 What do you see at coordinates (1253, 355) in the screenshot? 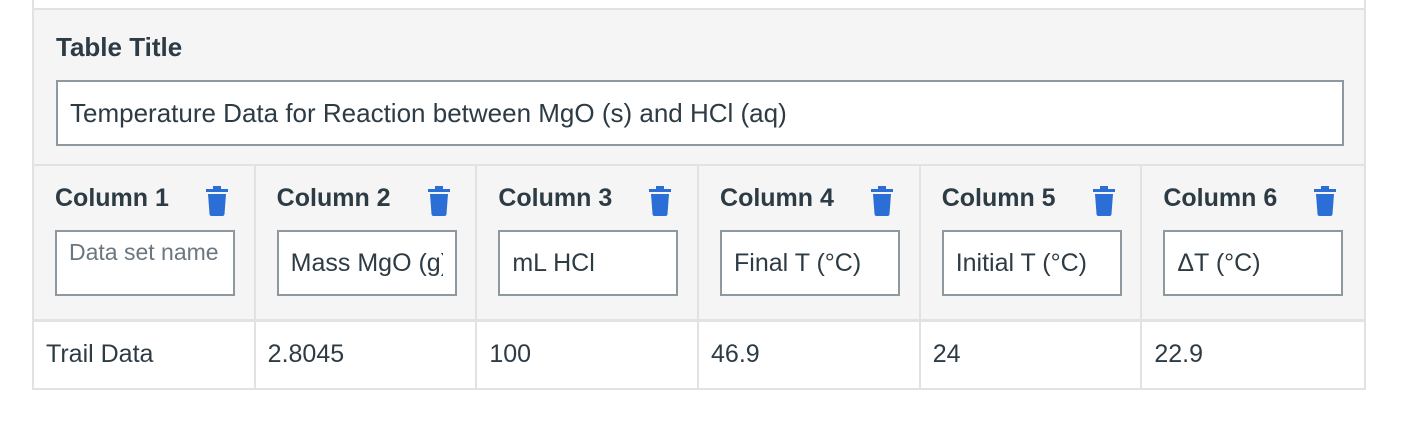
I see `table-cell: 22.9` at bounding box center [1253, 355].